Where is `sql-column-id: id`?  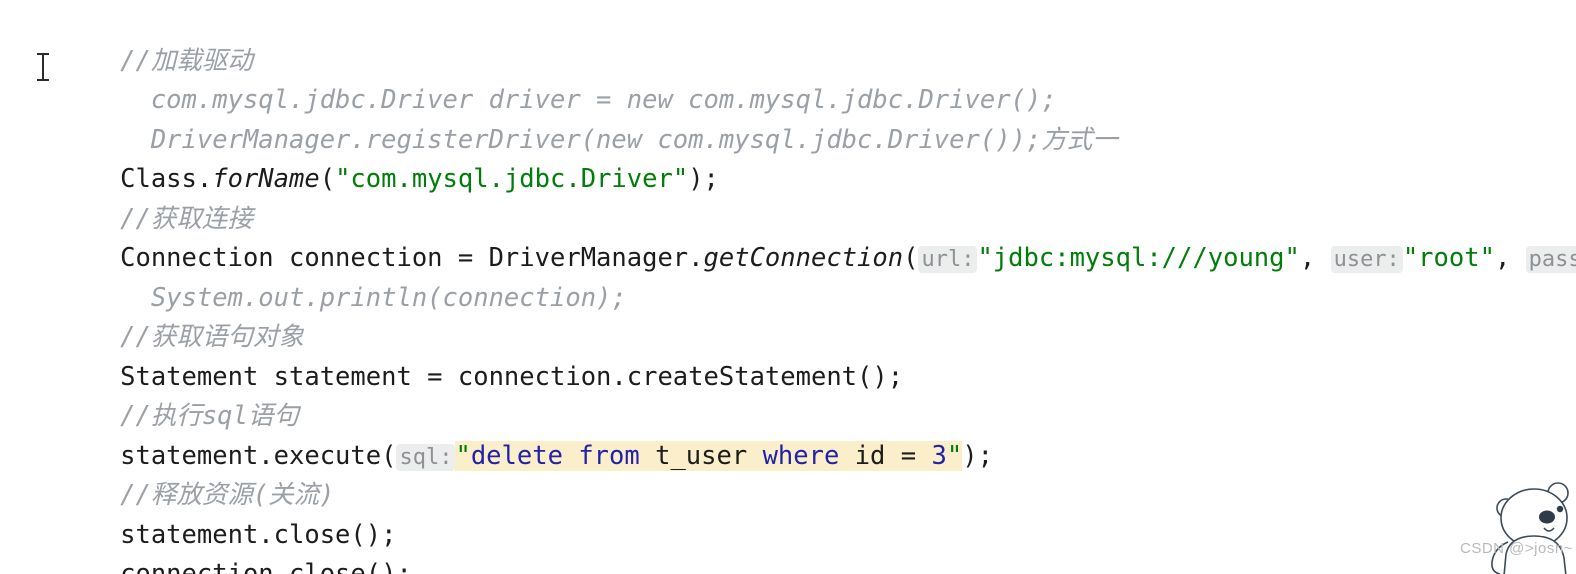
sql-column-id: id is located at coordinates (870, 455).